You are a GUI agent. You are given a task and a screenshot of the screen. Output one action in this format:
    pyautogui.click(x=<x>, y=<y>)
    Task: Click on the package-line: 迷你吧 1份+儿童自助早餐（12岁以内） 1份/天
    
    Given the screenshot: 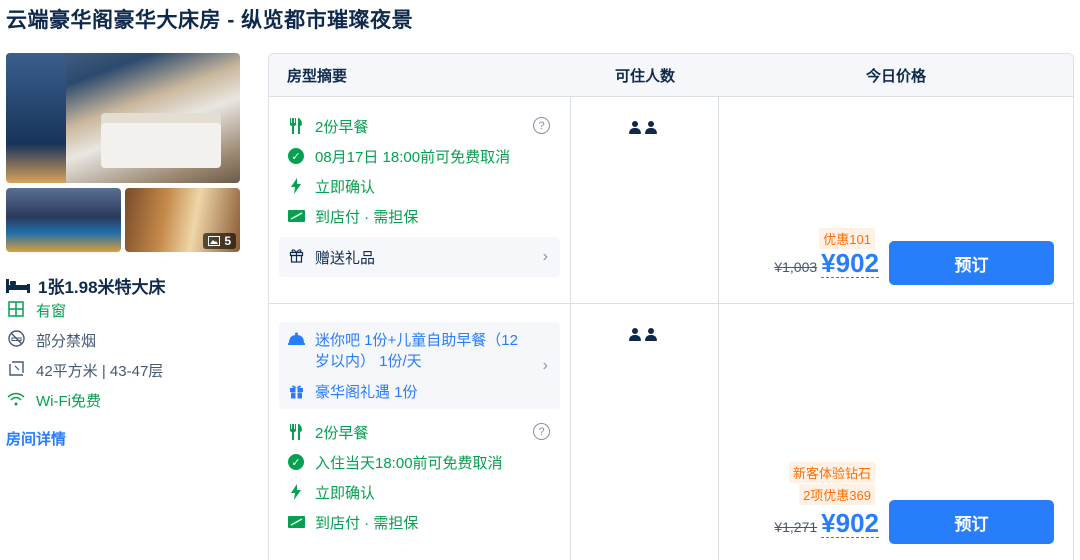 What is the action you would take?
    pyautogui.click(x=419, y=351)
    